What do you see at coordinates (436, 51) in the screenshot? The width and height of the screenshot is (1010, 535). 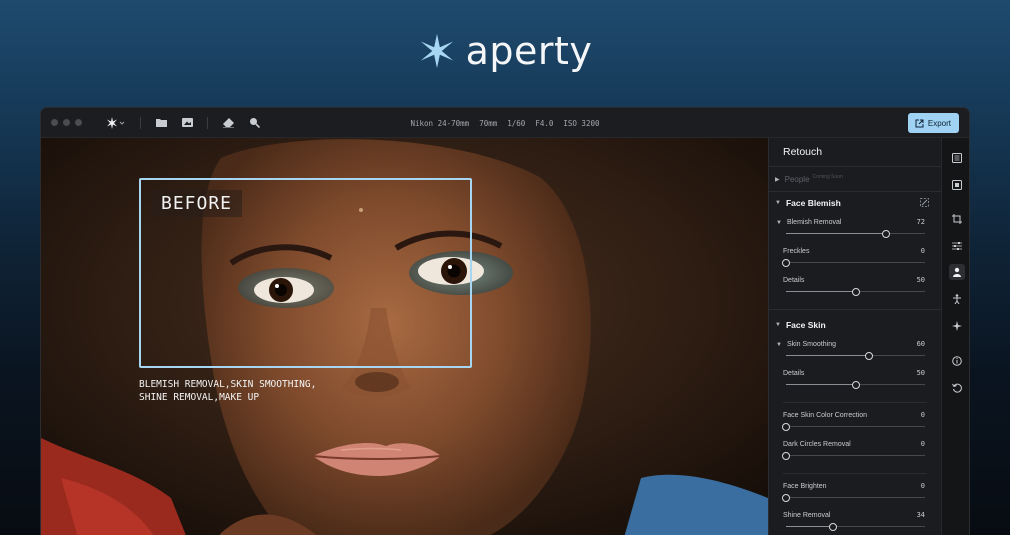 I see `star-logo-icon` at bounding box center [436, 51].